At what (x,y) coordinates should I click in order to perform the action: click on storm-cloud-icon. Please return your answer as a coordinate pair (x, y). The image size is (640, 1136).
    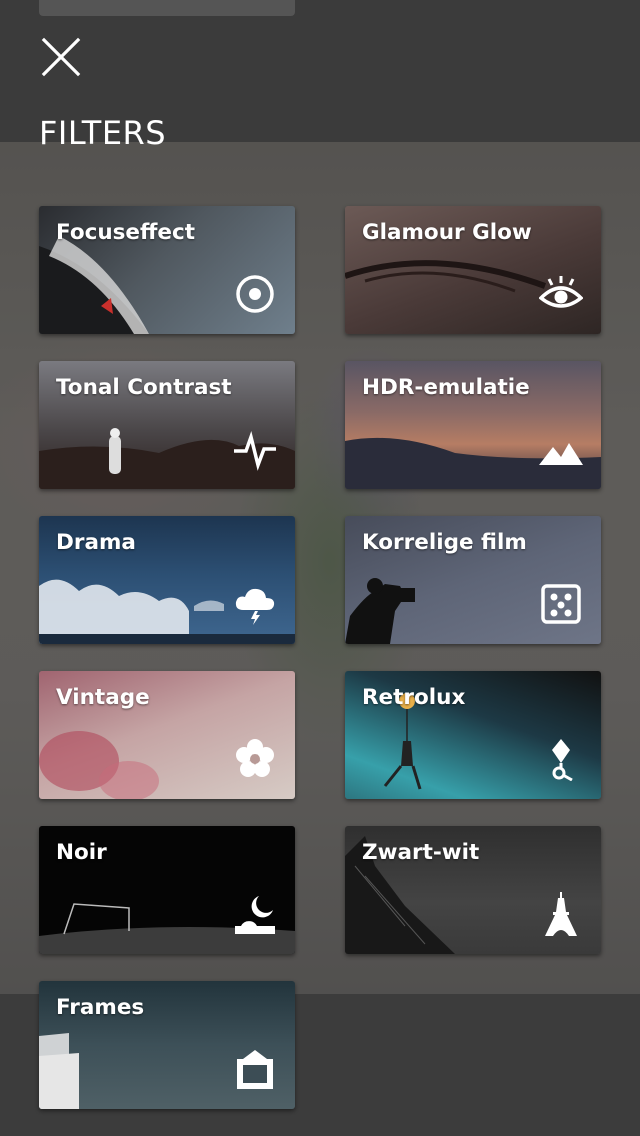
    Looking at the image, I should click on (255, 604).